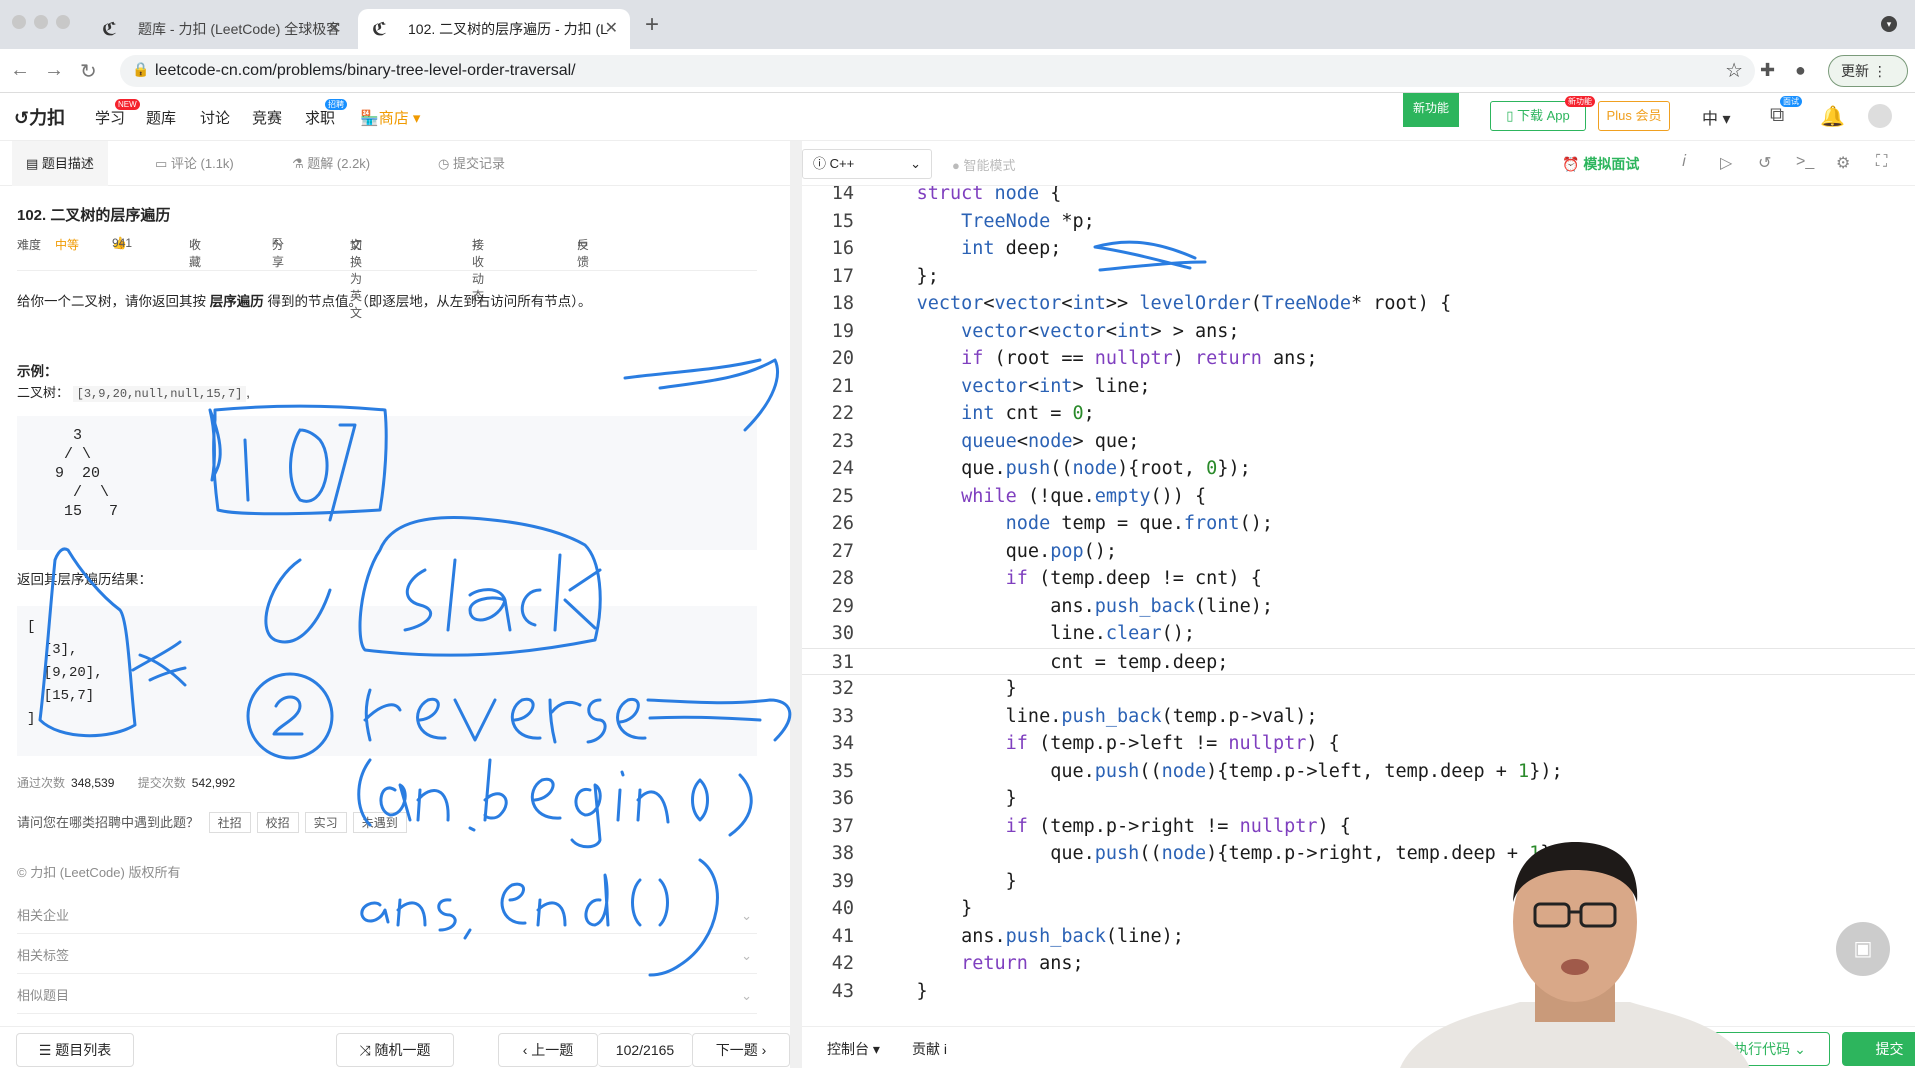 This screenshot has height=1068, width=1915. I want to click on clock-icon: ◷, so click(444, 163).